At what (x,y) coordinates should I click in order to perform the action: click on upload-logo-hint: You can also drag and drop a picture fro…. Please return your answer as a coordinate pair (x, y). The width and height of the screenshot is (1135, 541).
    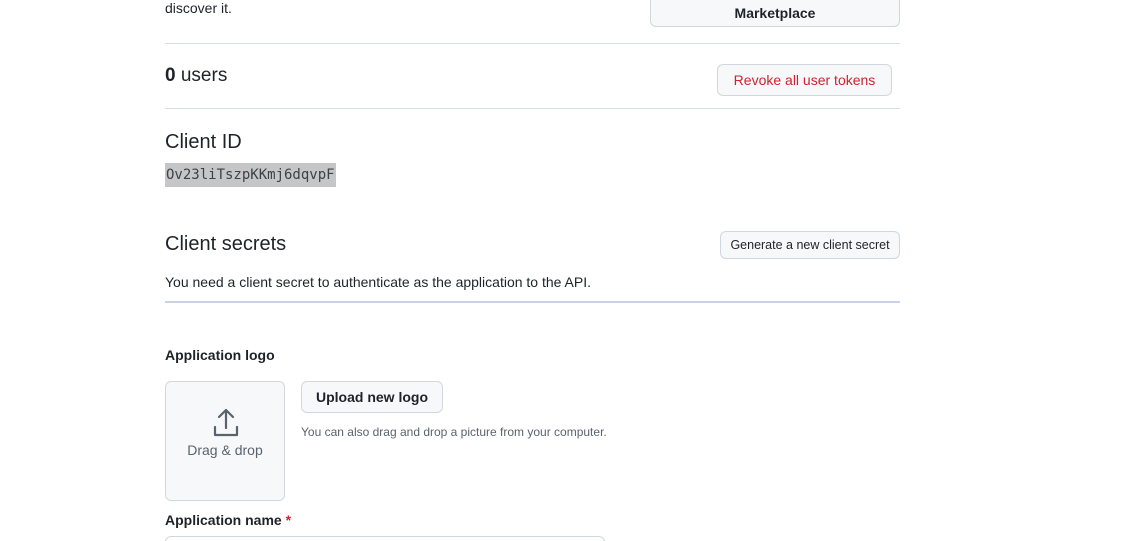
    Looking at the image, I should click on (454, 432).